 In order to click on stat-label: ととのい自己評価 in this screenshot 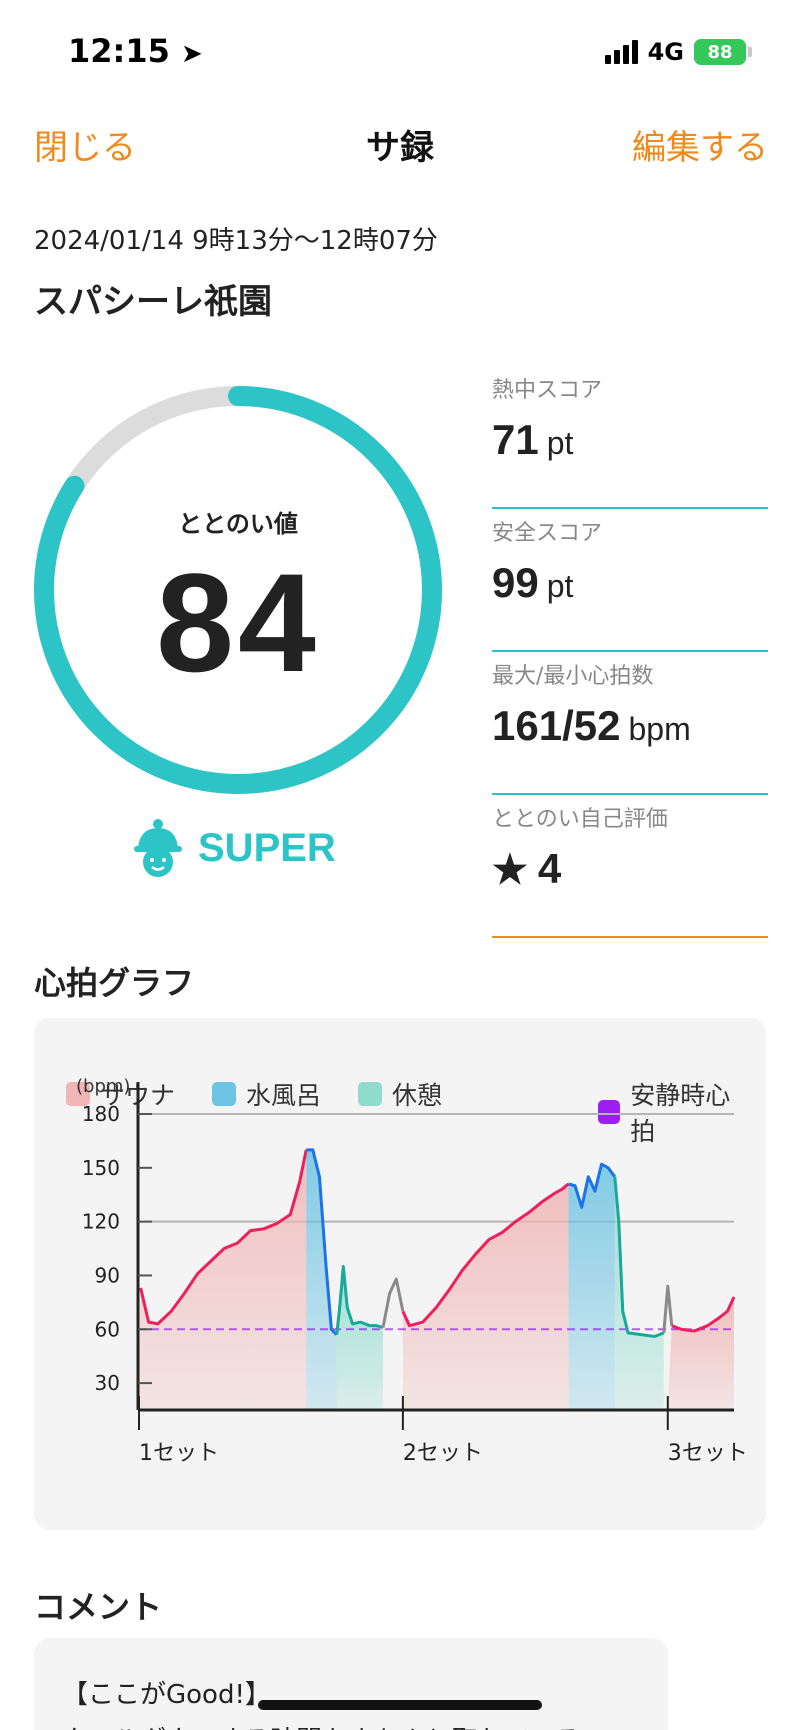, I will do `click(580, 819)`.